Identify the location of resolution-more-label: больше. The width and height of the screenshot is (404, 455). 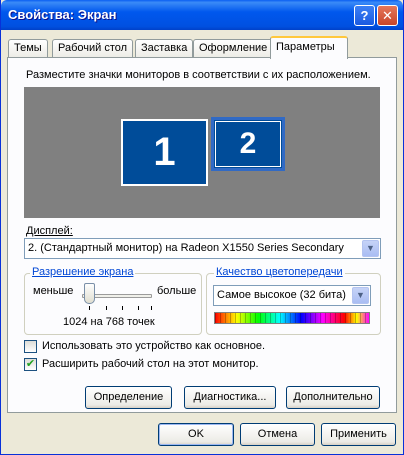
(177, 291).